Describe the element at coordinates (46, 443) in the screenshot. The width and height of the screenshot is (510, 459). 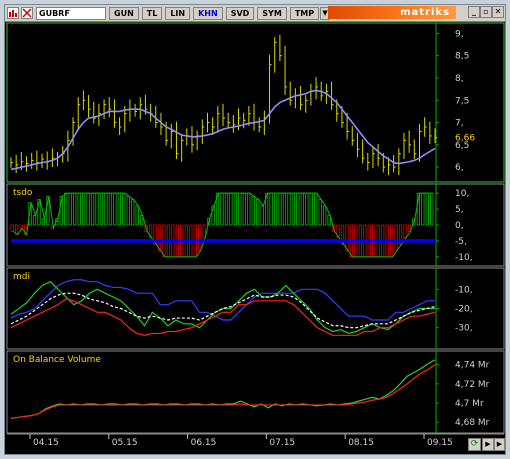
I see `x-tick-label: 04.15` at that location.